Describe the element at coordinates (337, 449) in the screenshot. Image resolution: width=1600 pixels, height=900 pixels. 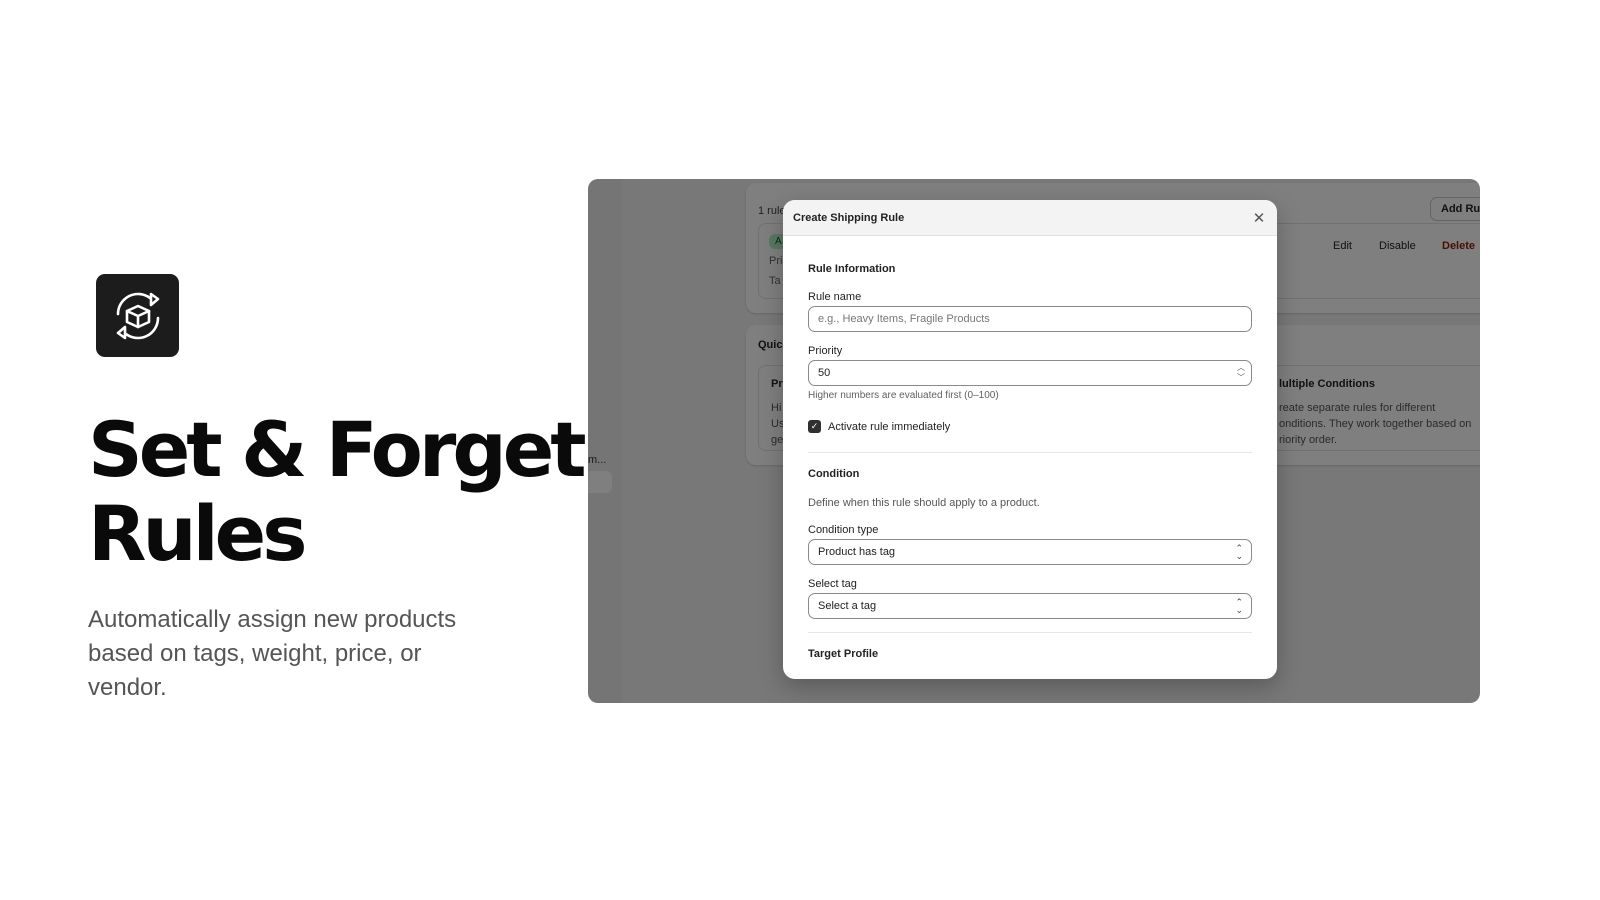
I see `hero-title-line1: Set & Forget` at that location.